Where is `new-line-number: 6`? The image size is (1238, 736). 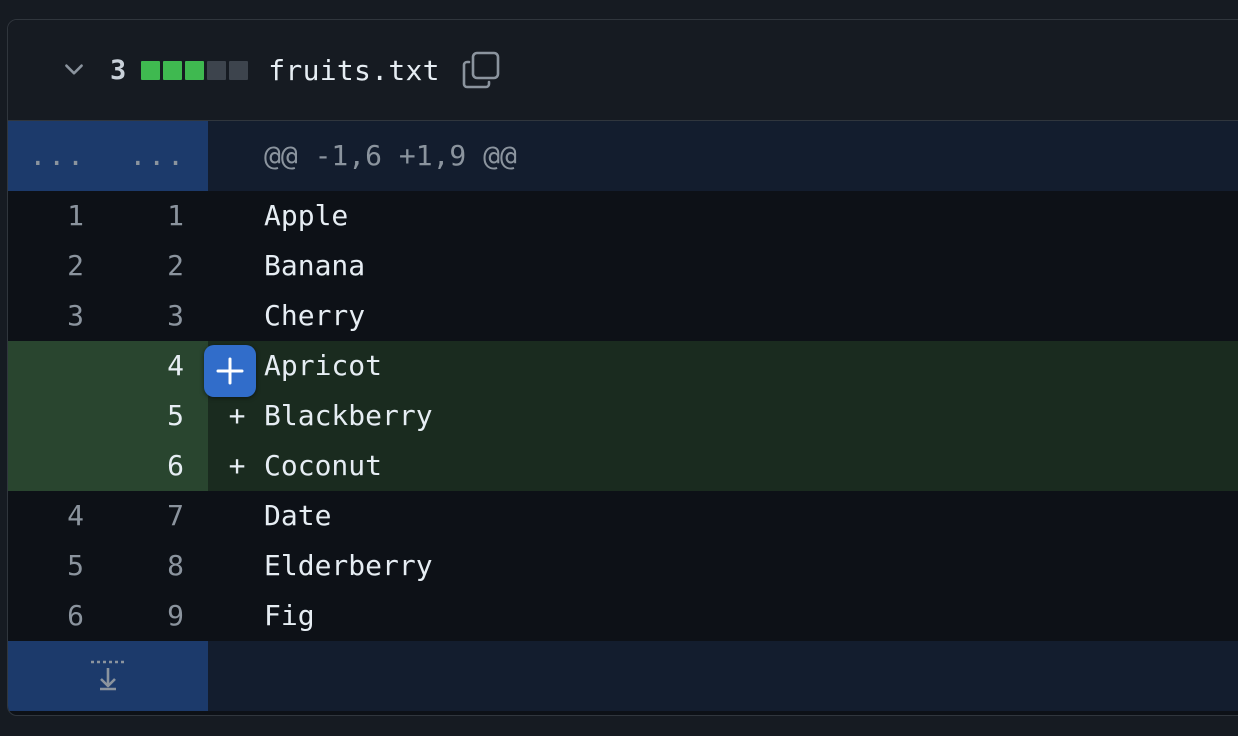
new-line-number: 6 is located at coordinates (158, 466).